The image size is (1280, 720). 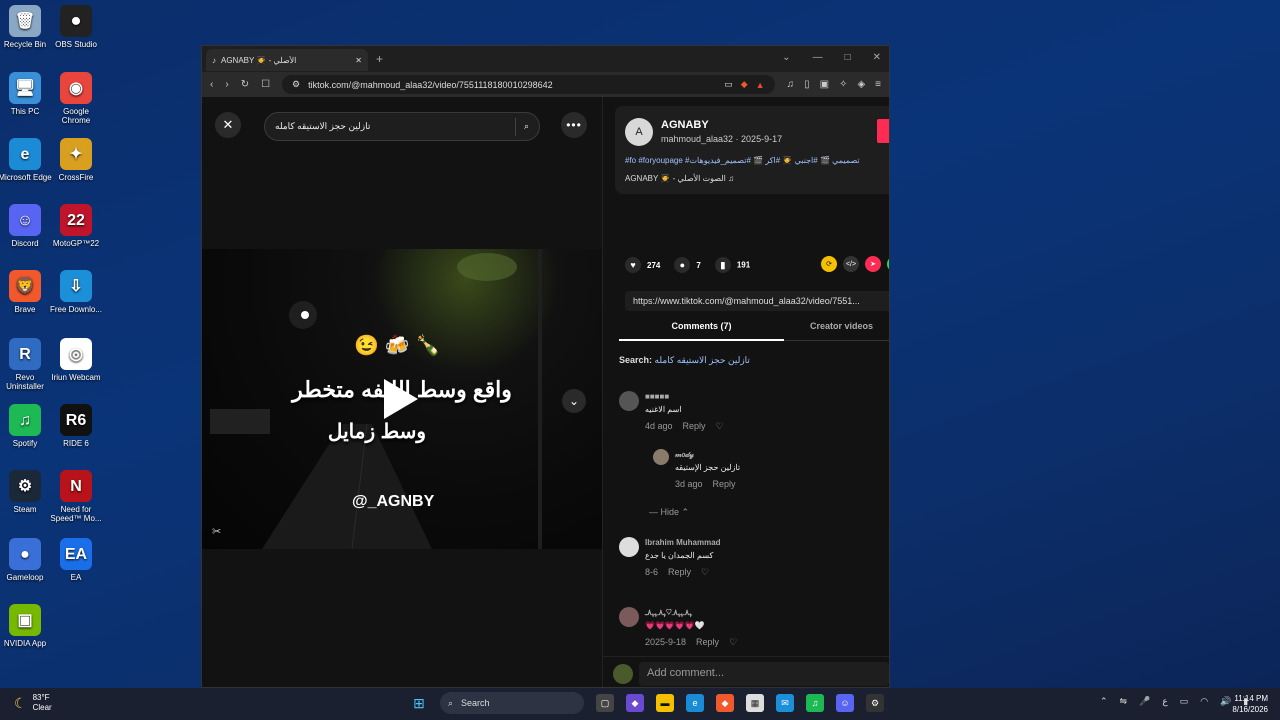 What do you see at coordinates (245, 84) in the screenshot?
I see `reload-icon: ↻` at bounding box center [245, 84].